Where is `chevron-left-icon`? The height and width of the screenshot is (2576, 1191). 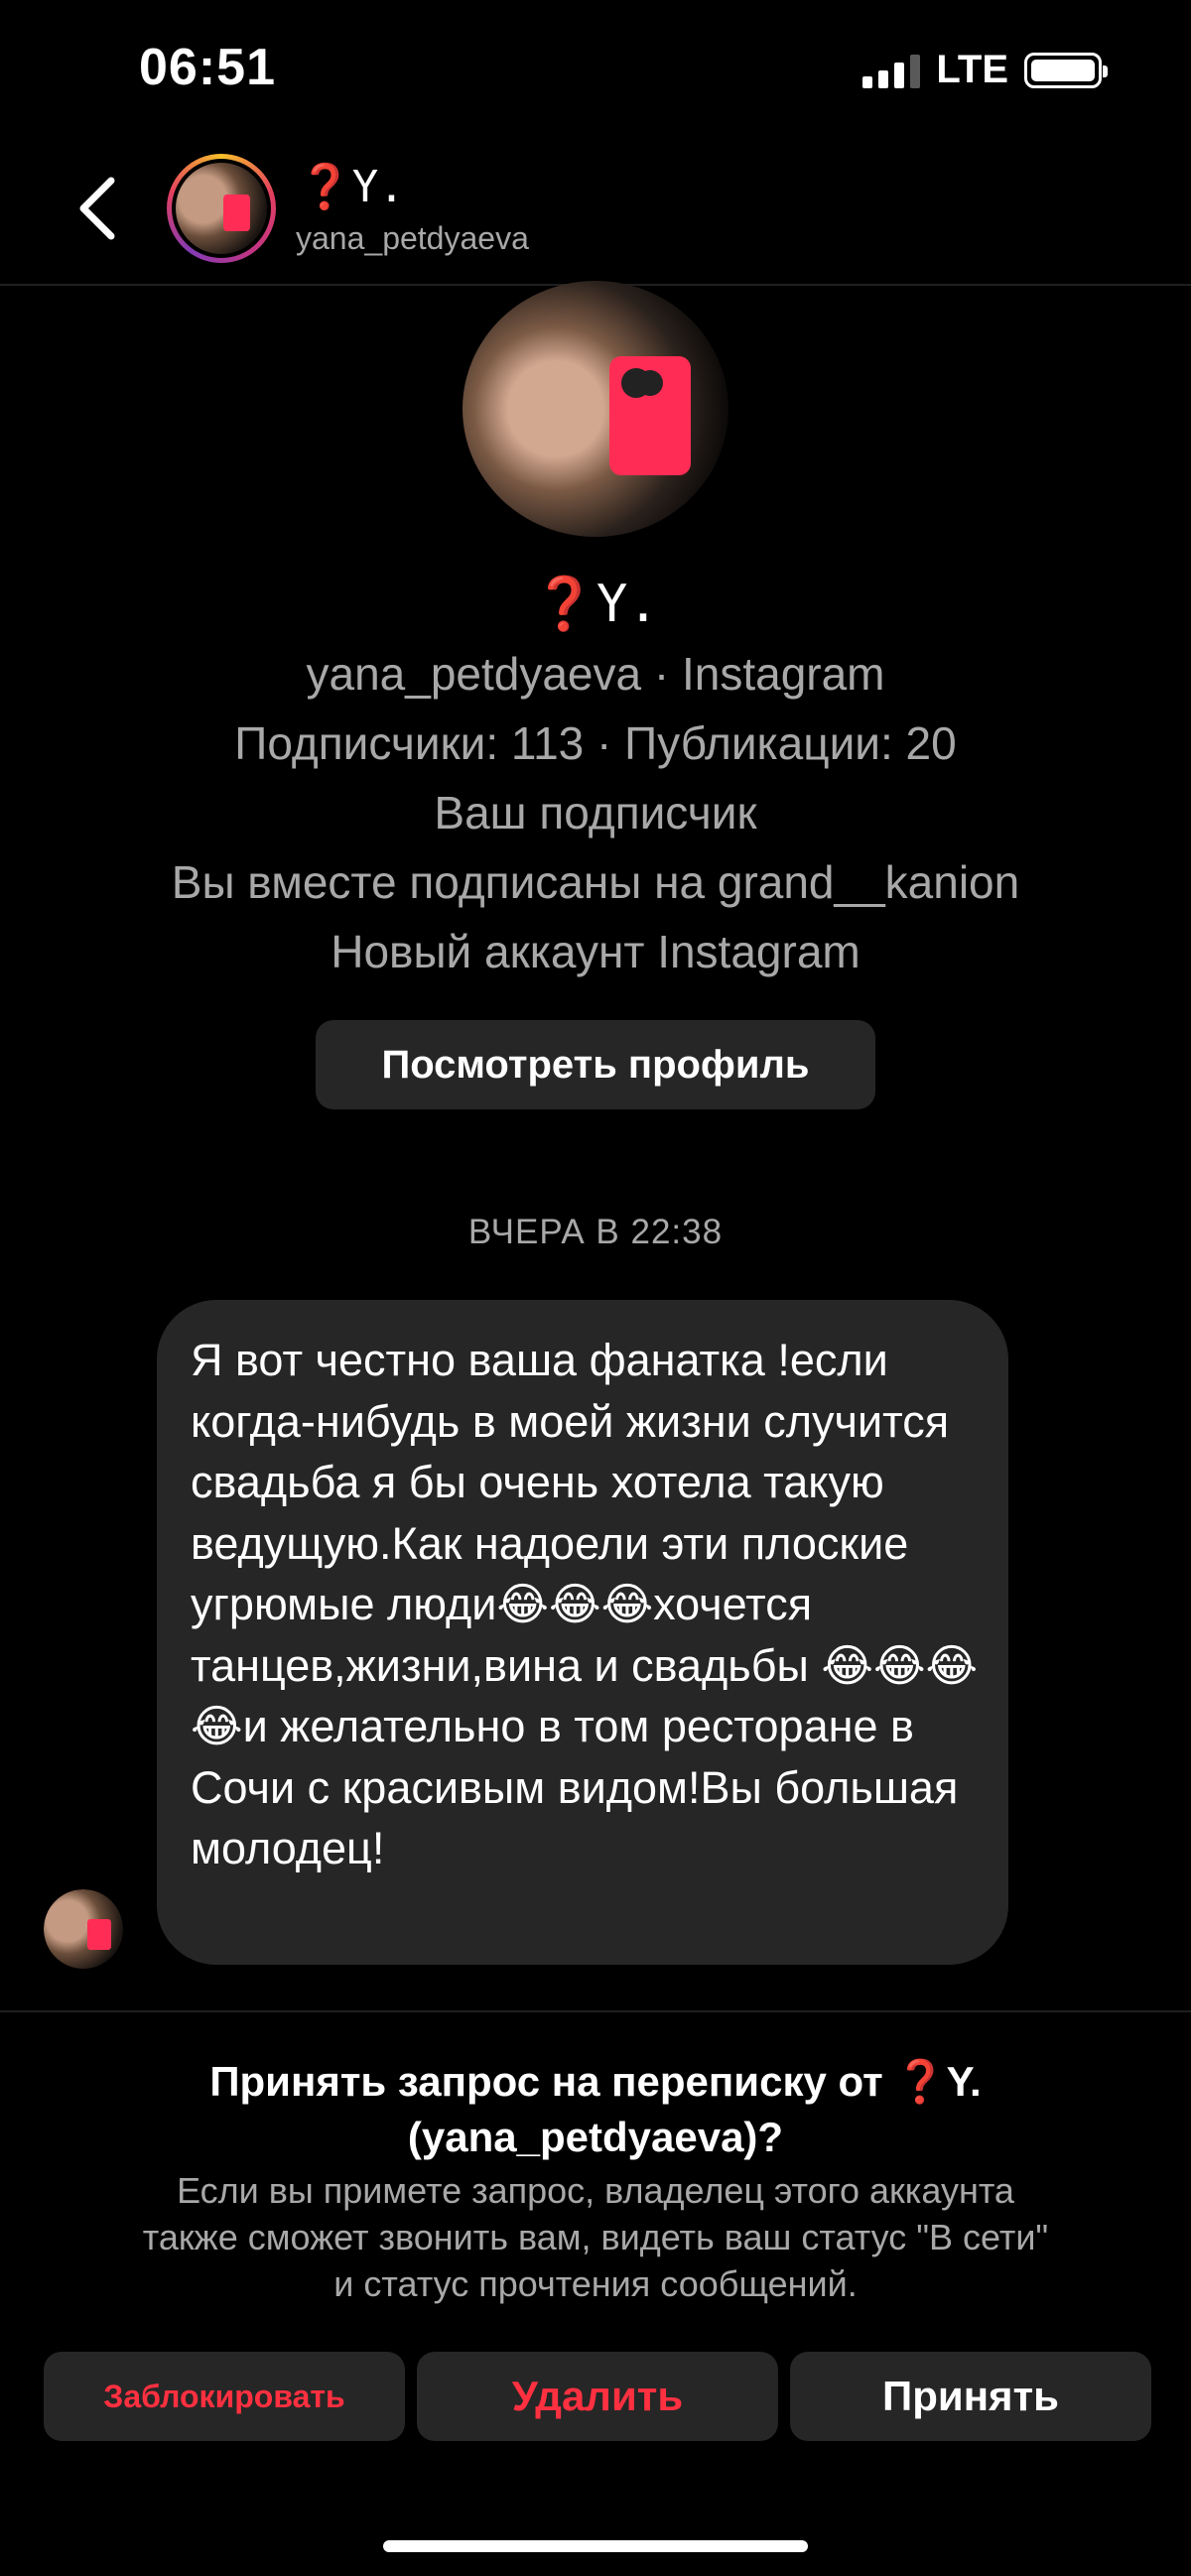 chevron-left-icon is located at coordinates (97, 209).